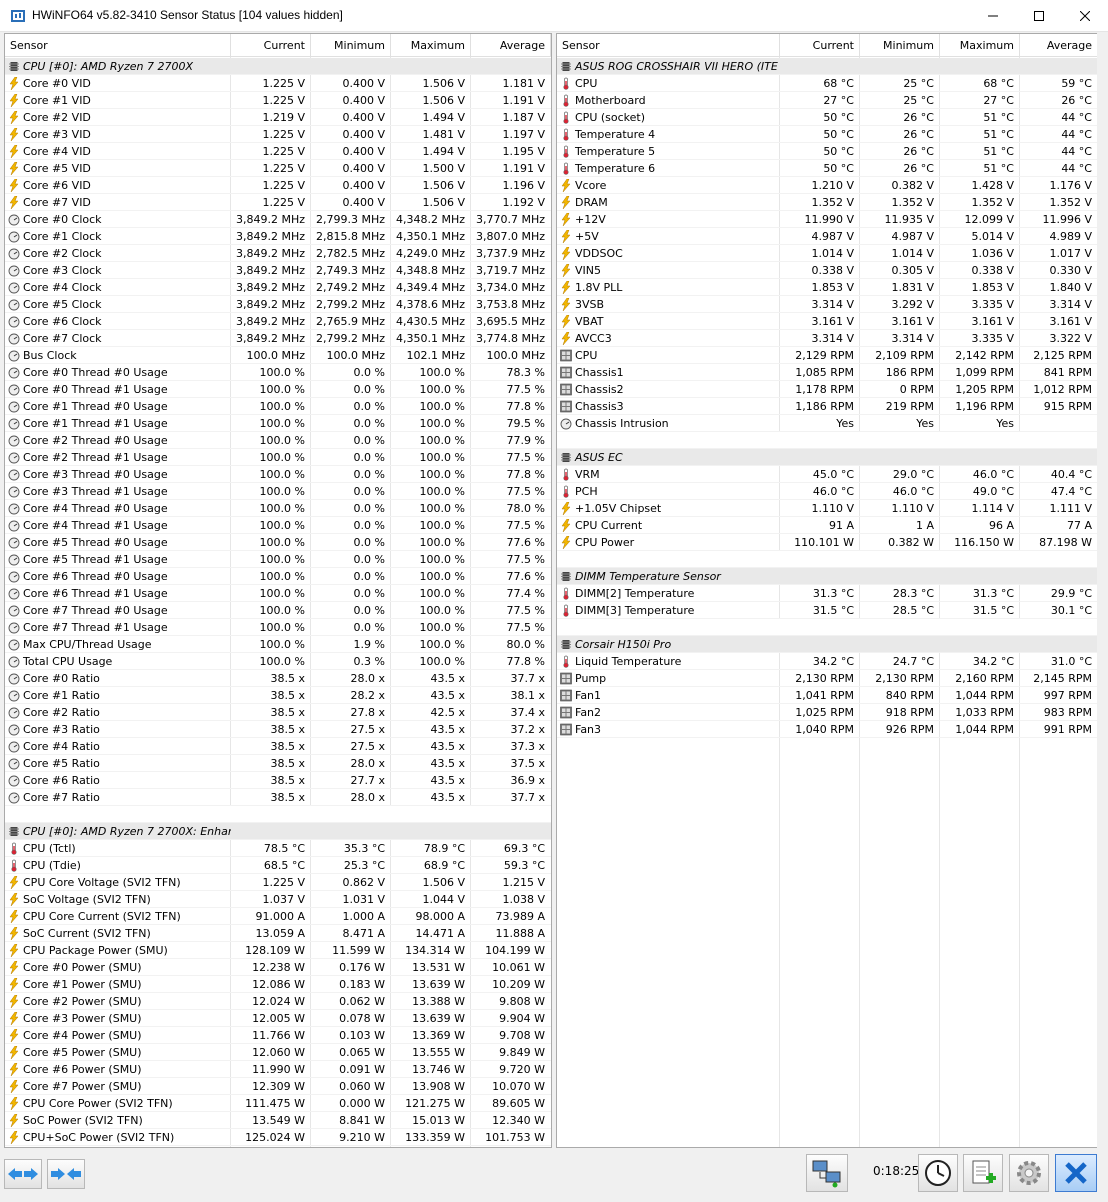 This screenshot has width=1108, height=1202. I want to click on sensor-row: VIN5 0.338 V 0.305 V 0.338 V 0.330 V, so click(827, 270).